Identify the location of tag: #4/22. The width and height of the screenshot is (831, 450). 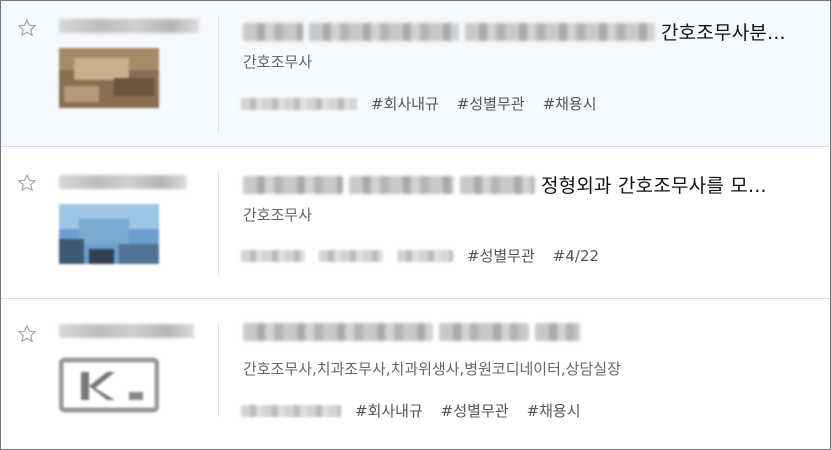
(576, 256).